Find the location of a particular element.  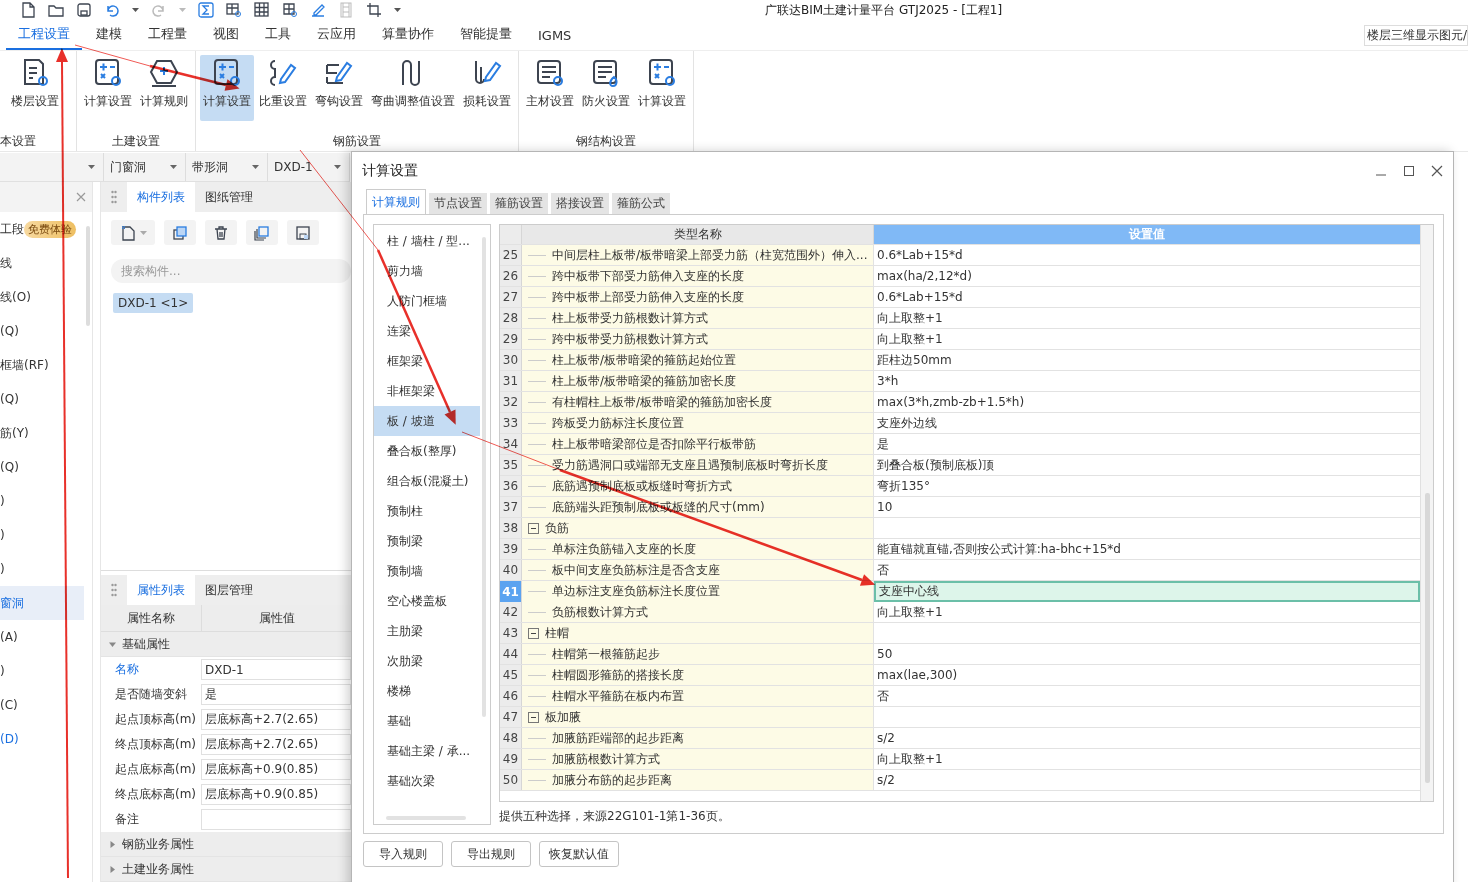

category-item: 叠合板(整厚) is located at coordinates (427, 451).